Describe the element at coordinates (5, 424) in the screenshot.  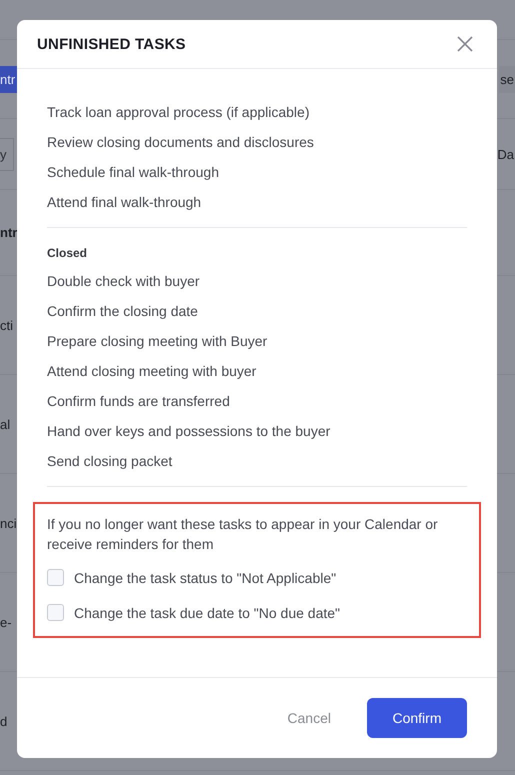
I see `table-cell: al` at that location.